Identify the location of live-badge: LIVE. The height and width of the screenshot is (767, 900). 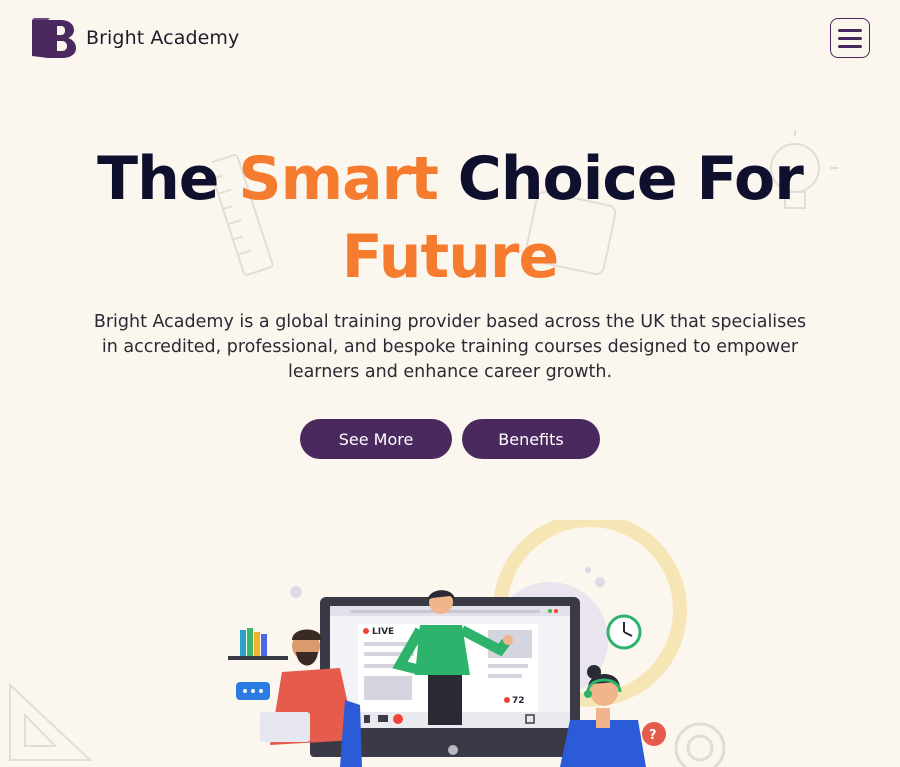
(383, 632).